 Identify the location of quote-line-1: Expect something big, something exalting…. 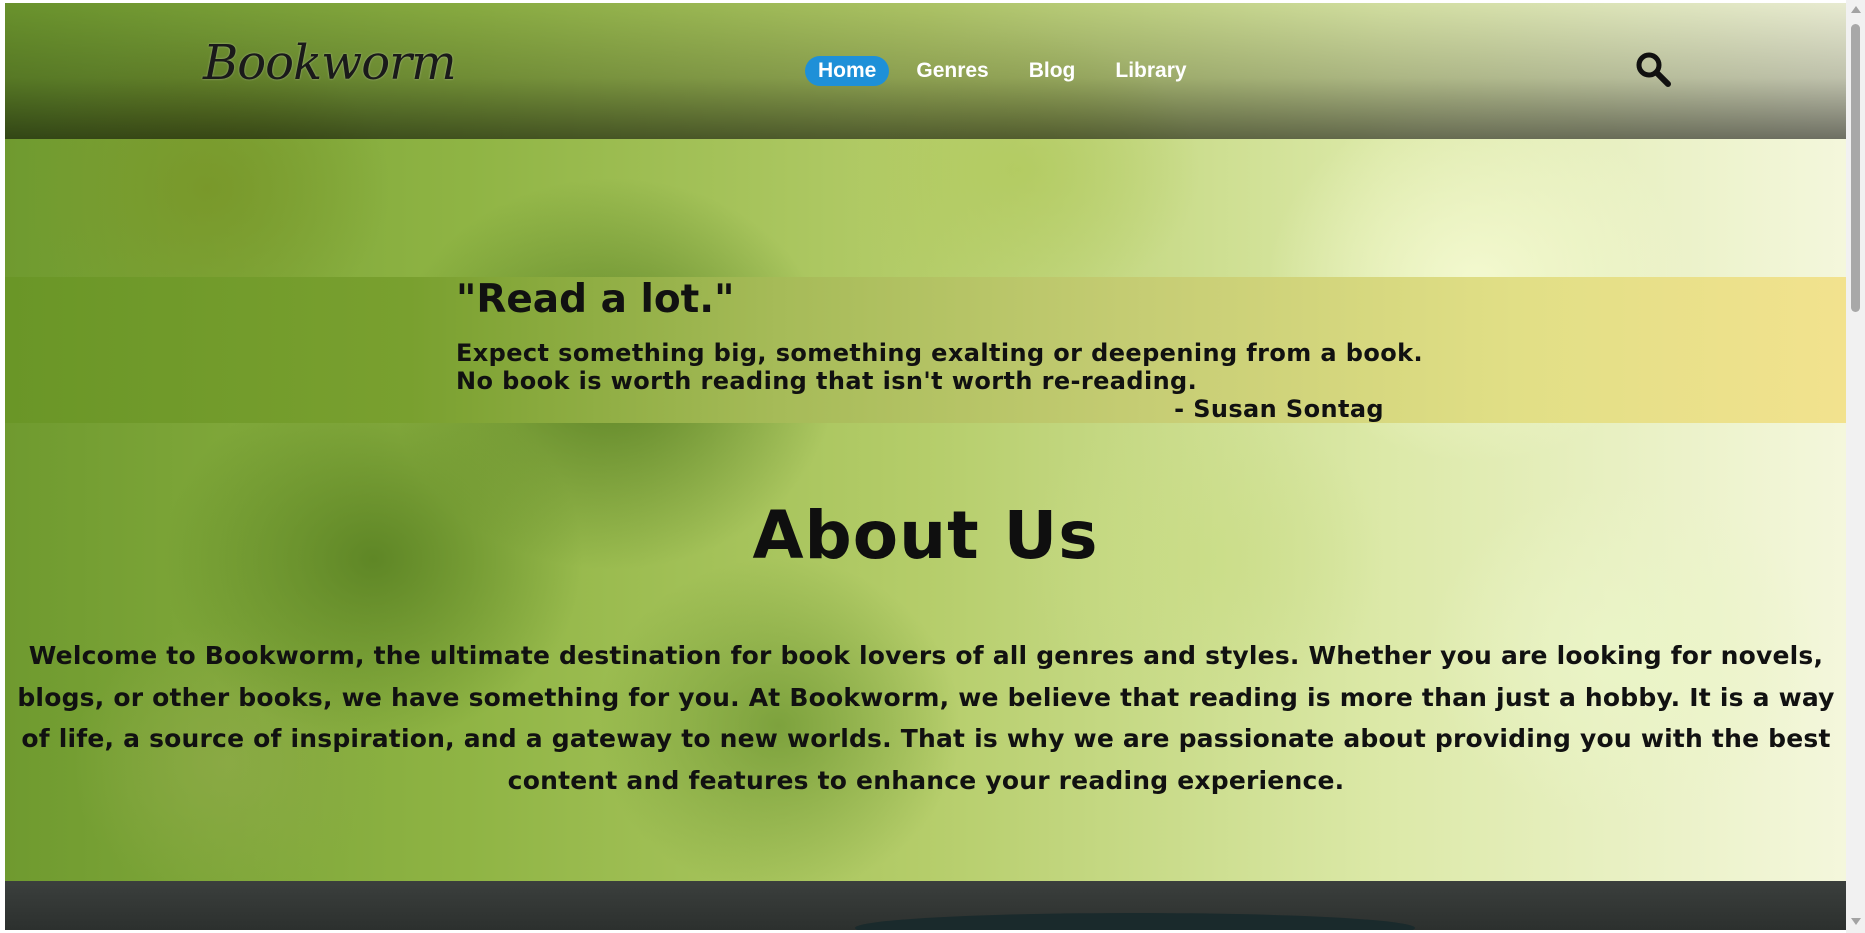
(939, 353).